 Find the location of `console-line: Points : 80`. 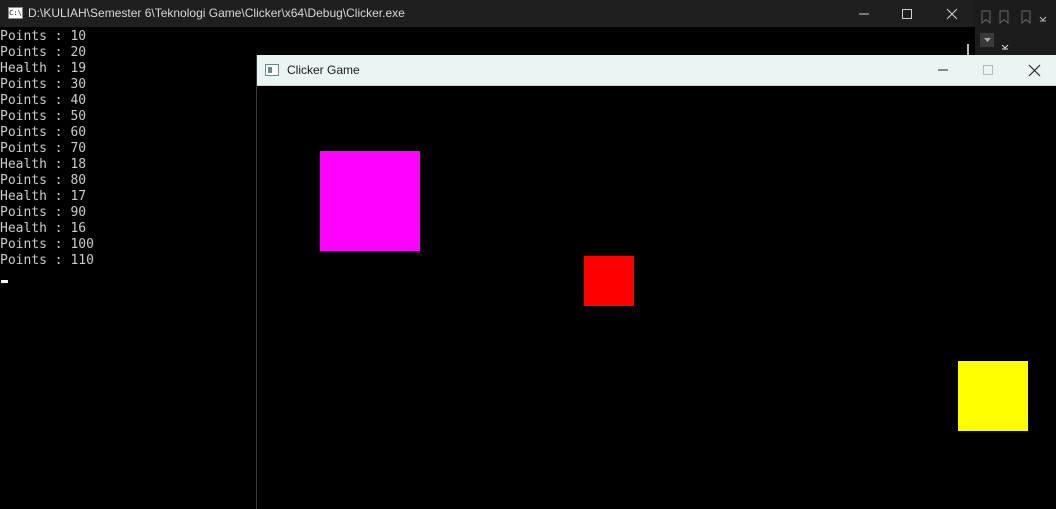

console-line: Points : 80 is located at coordinates (43, 180).